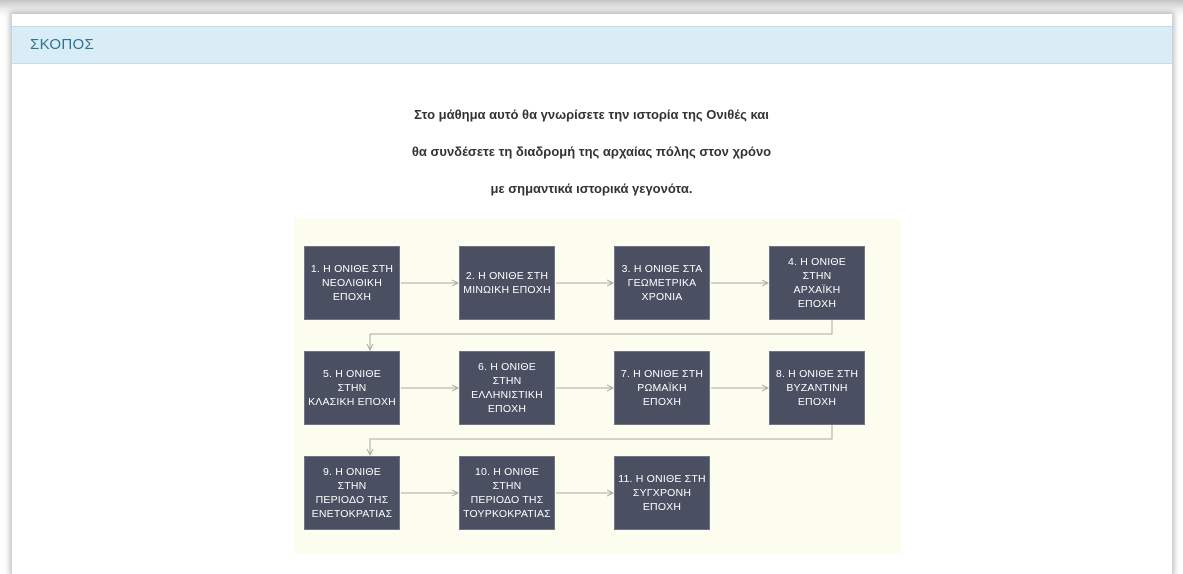 This screenshot has width=1183, height=574. I want to click on timeline-step-venetian: 9. Η ΟΝΙΘΕ ΣΤΗΝ ΠΕΡΙΟΔΟ ΤΗΣ ΕΝΕΤΟΚΡΑΤΙΑΣ, so click(352, 493).